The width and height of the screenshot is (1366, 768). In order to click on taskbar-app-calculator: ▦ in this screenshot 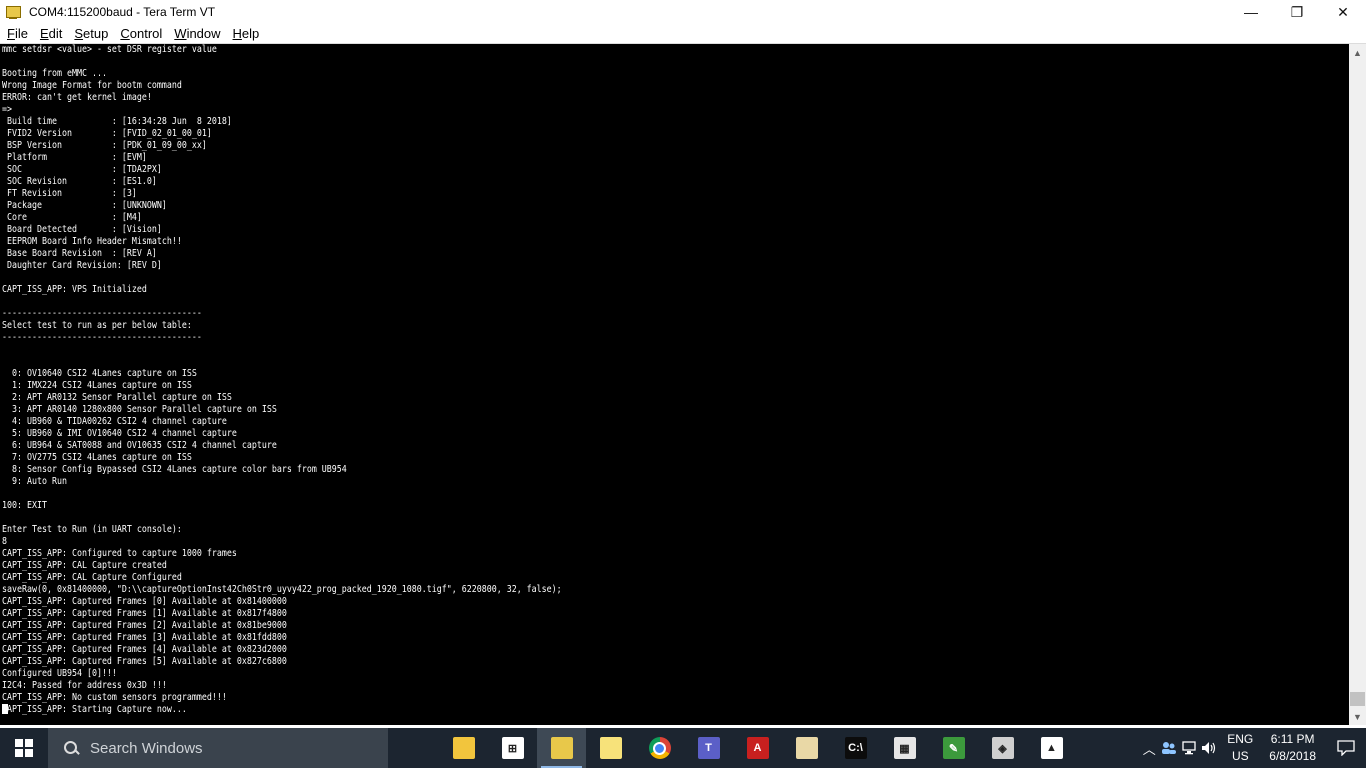, I will do `click(904, 748)`.